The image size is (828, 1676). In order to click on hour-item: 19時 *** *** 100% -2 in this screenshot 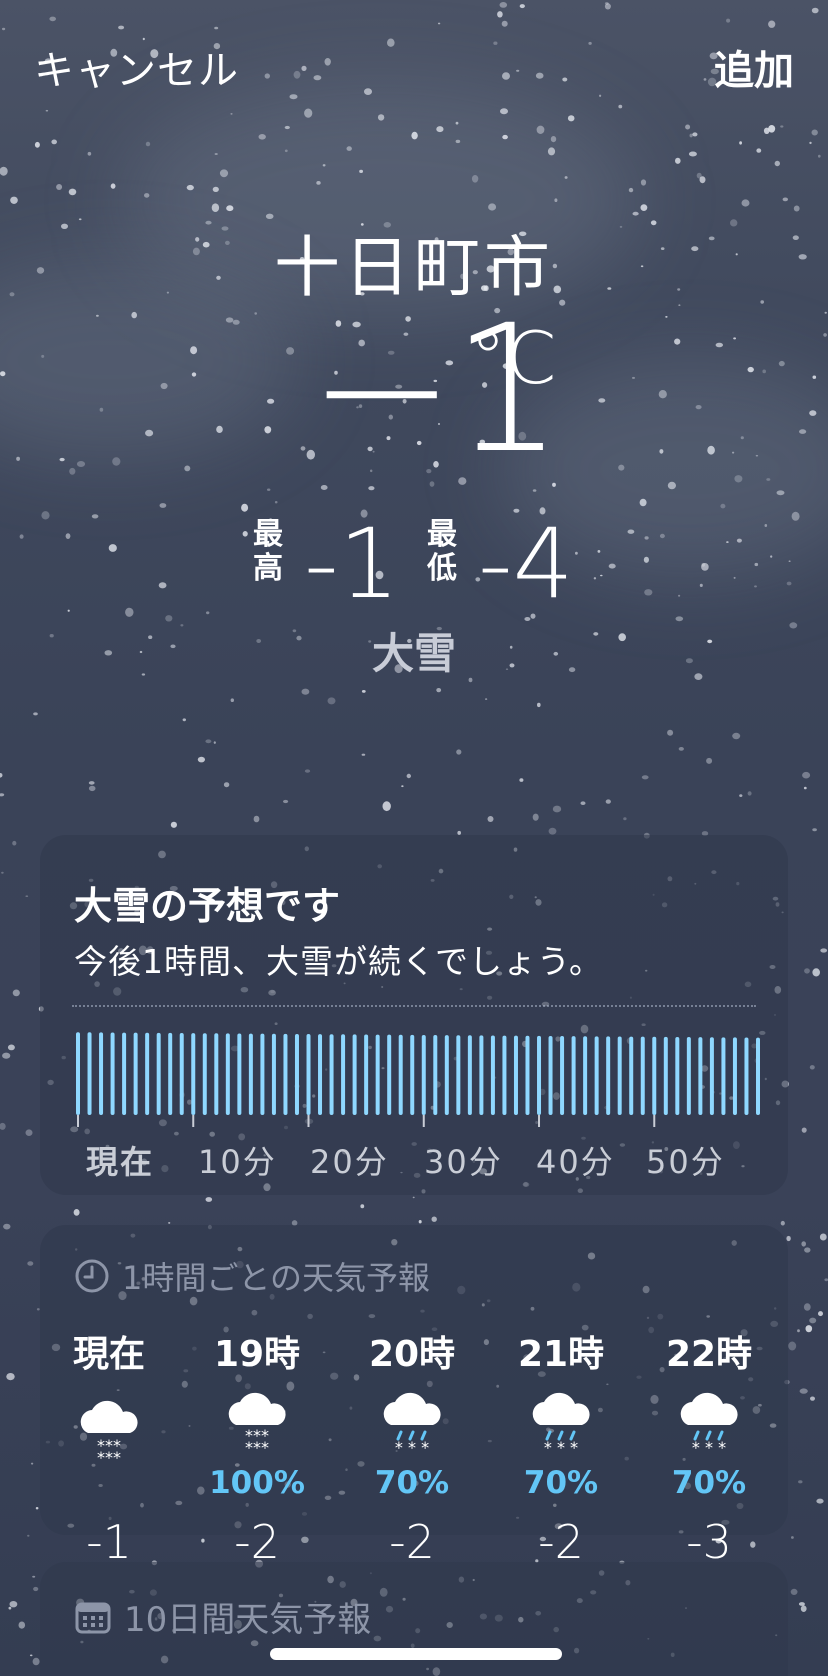, I will do `click(257, 1447)`.